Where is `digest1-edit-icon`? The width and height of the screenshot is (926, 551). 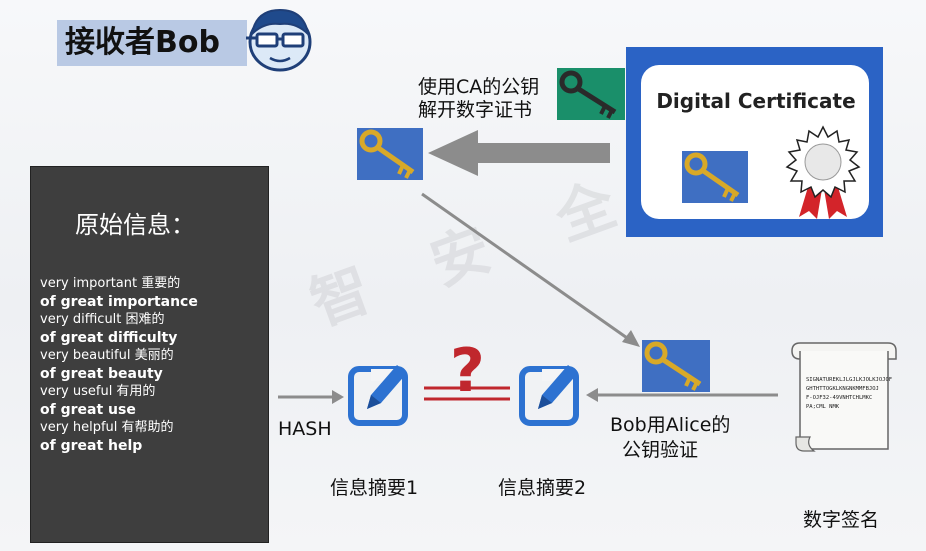
digest1-edit-icon is located at coordinates (378, 395).